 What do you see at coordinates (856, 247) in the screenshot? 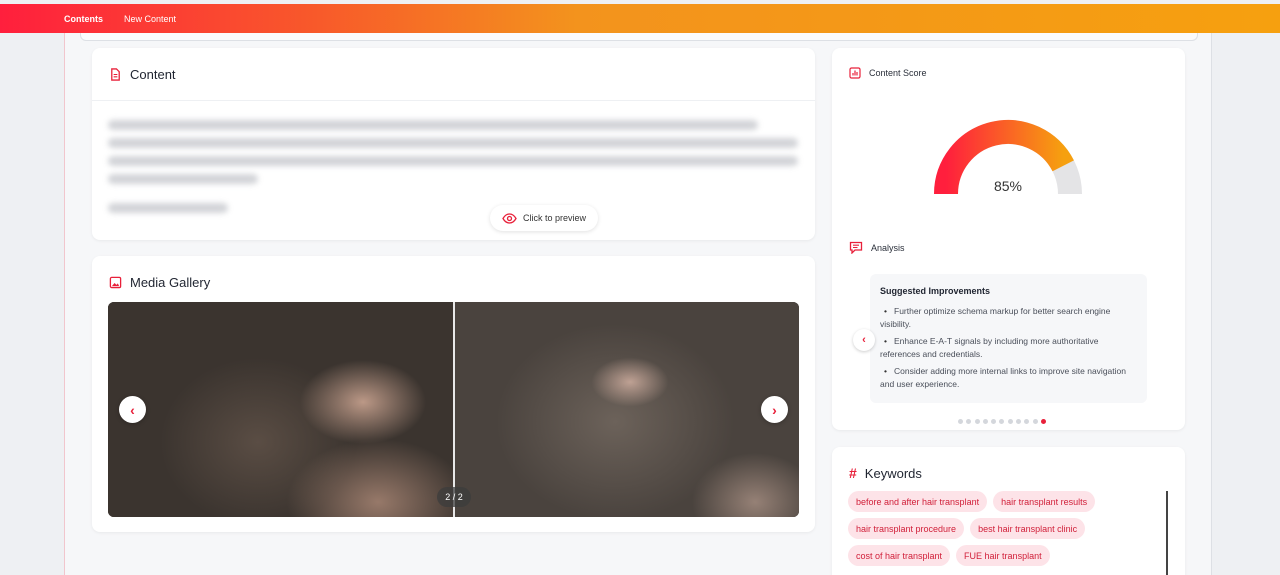
I see `comment-icon` at bounding box center [856, 247].